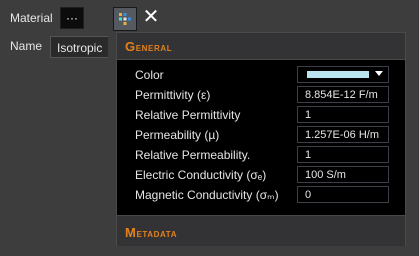 Image resolution: width=419 pixels, height=256 pixels. What do you see at coordinates (31, 18) in the screenshot?
I see `material-label: Material` at bounding box center [31, 18].